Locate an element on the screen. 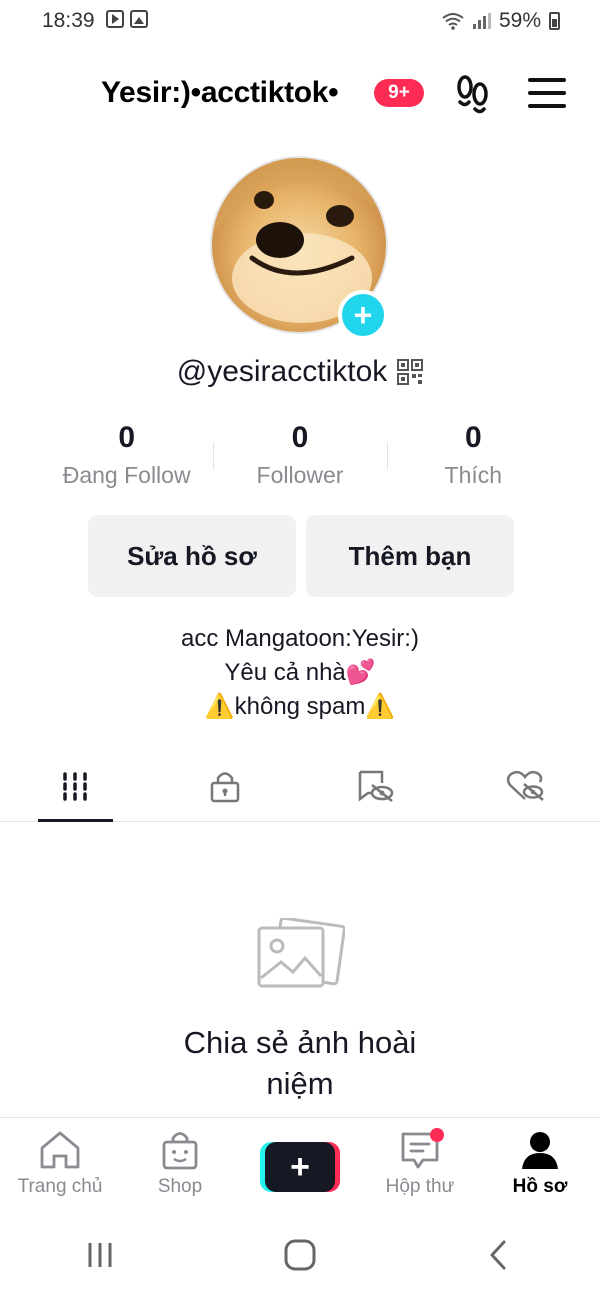 The height and width of the screenshot is (1300, 600). nav-profile: Hồ sơ is located at coordinates (540, 1163).